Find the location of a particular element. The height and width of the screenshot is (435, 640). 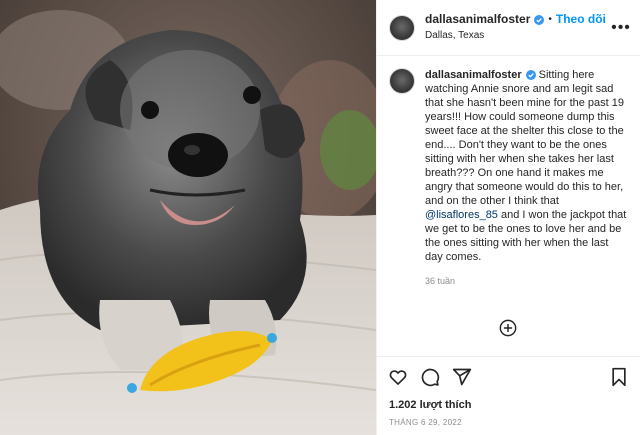

caption-time: 36 tuần is located at coordinates (526, 281).